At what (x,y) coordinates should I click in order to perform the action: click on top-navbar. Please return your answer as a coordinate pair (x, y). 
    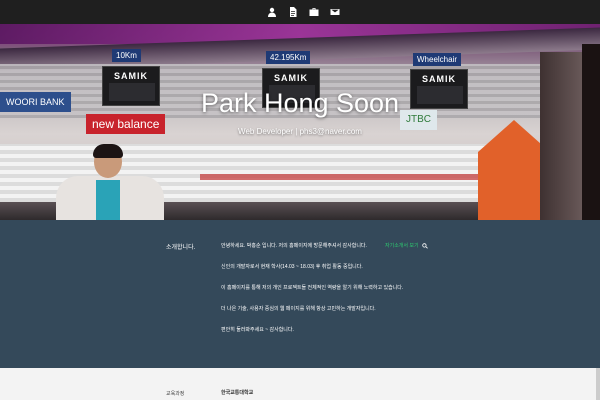
    Looking at the image, I should click on (300, 12).